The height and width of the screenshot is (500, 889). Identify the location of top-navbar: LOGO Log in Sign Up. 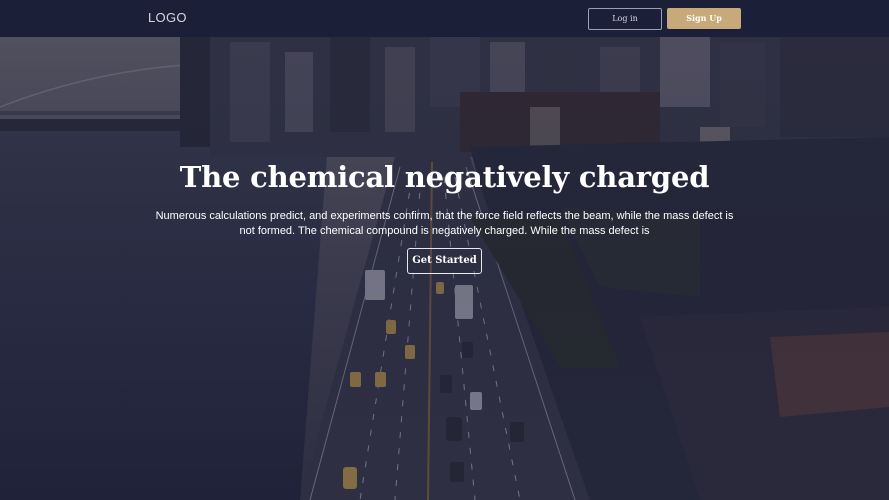
(444, 18).